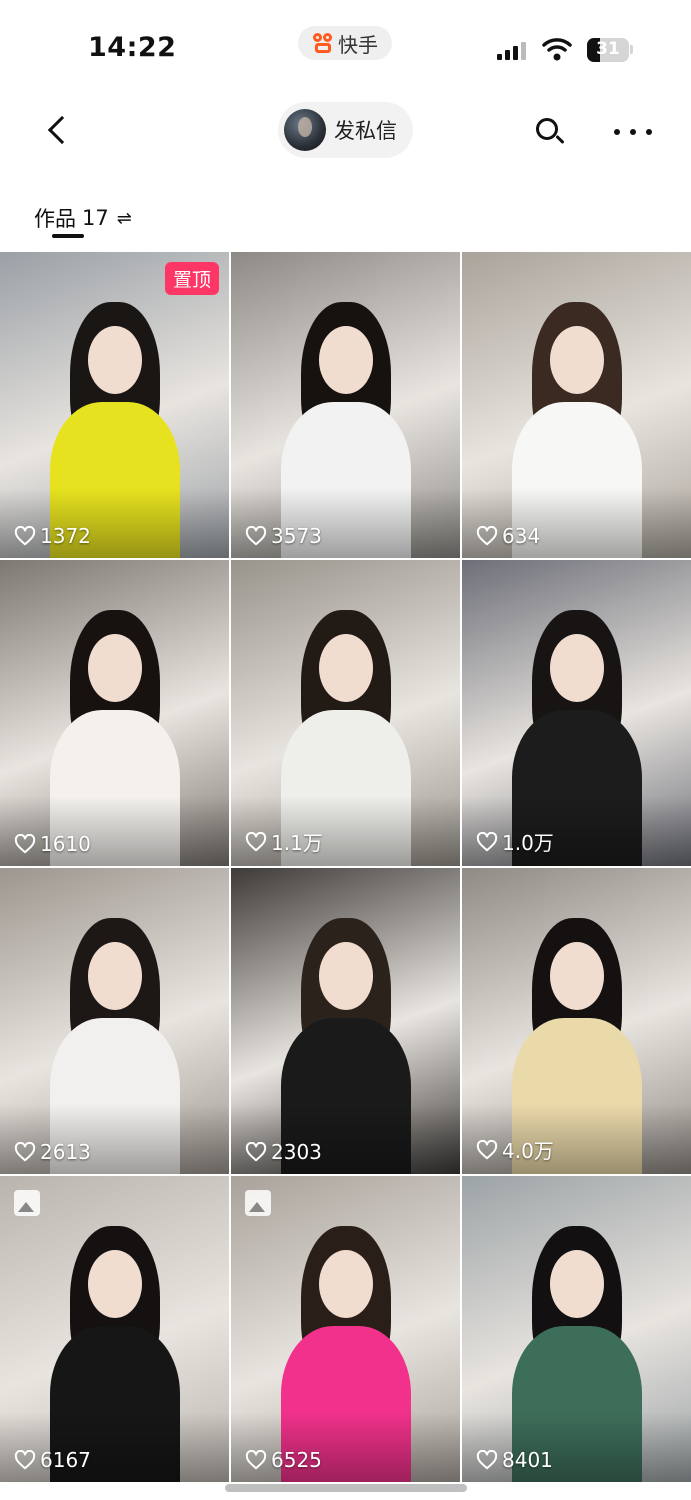 The width and height of the screenshot is (691, 1500). I want to click on video-tile: 1610, so click(114, 713).